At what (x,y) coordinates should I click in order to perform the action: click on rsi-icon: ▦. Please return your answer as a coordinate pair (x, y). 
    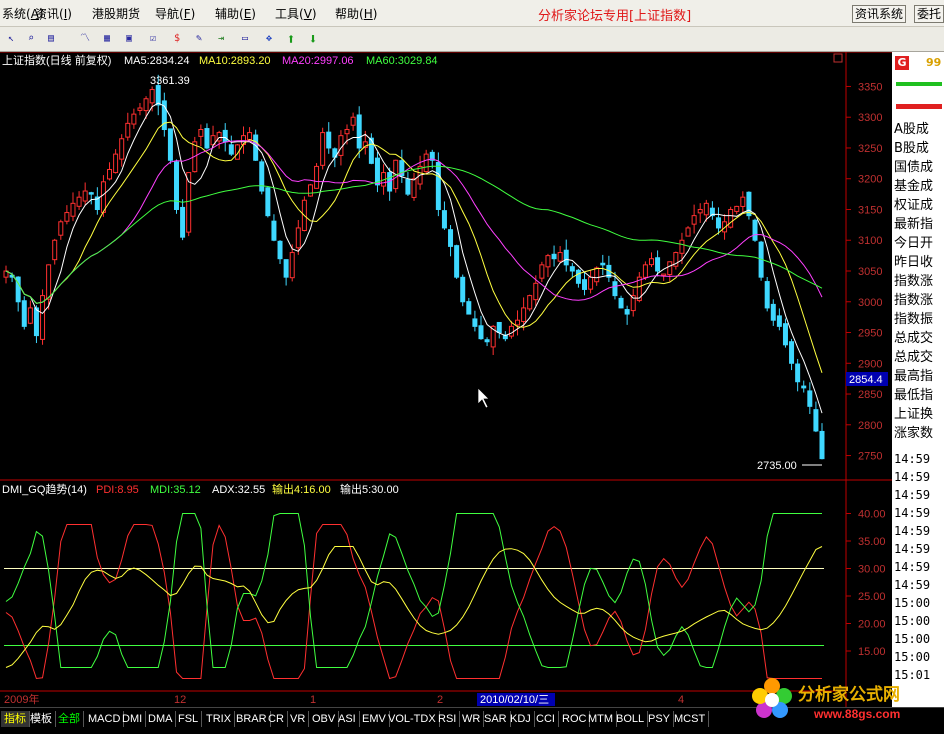
    Looking at the image, I should click on (107, 39).